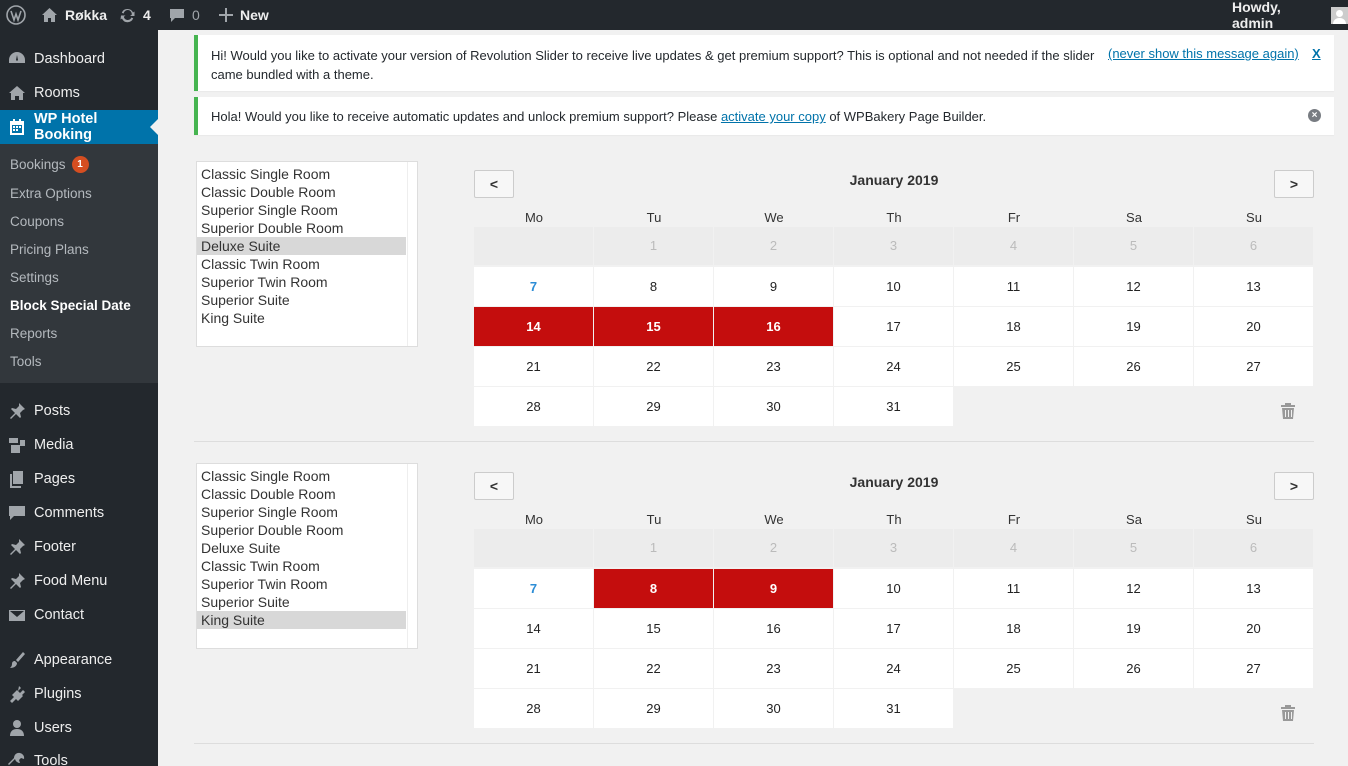 This screenshot has height=766, width=1348. What do you see at coordinates (653, 708) in the screenshot?
I see `day-cell: 29` at bounding box center [653, 708].